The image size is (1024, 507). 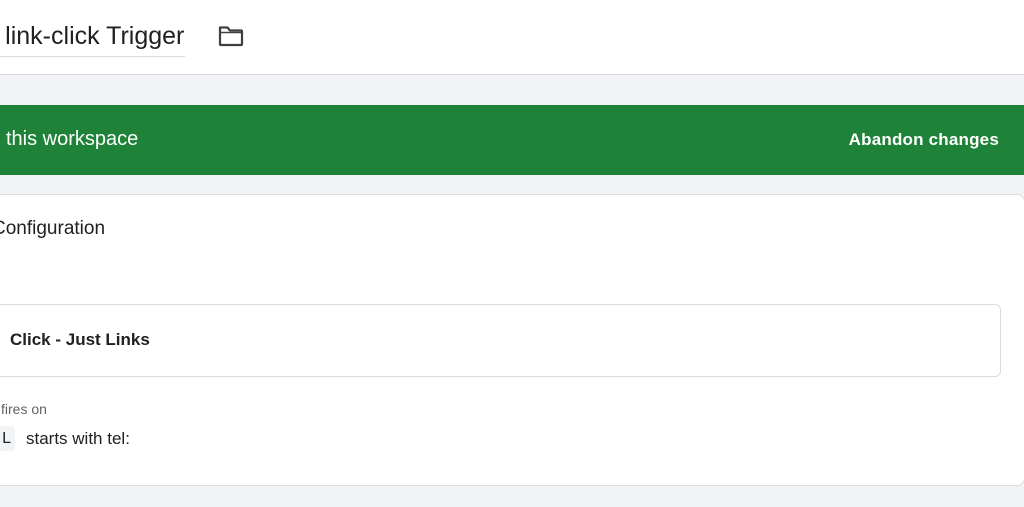 What do you see at coordinates (231, 36) in the screenshot?
I see `folder-icon` at bounding box center [231, 36].